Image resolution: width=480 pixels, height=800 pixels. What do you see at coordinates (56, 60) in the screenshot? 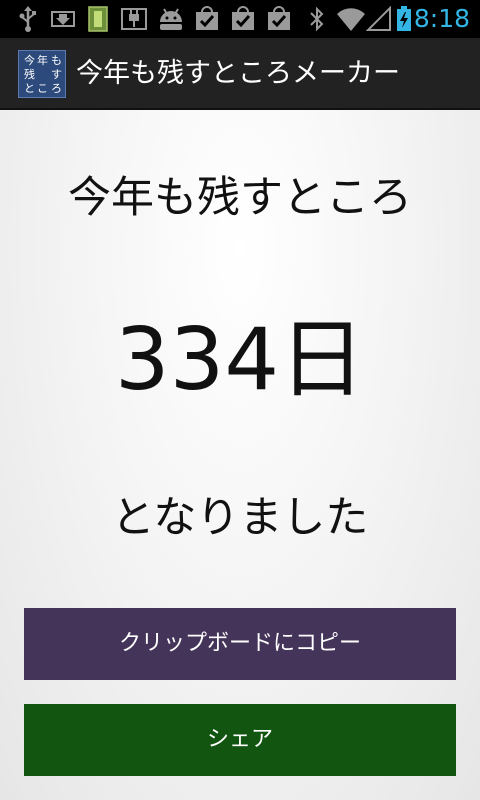
I see `app-icon-char: も` at bounding box center [56, 60].